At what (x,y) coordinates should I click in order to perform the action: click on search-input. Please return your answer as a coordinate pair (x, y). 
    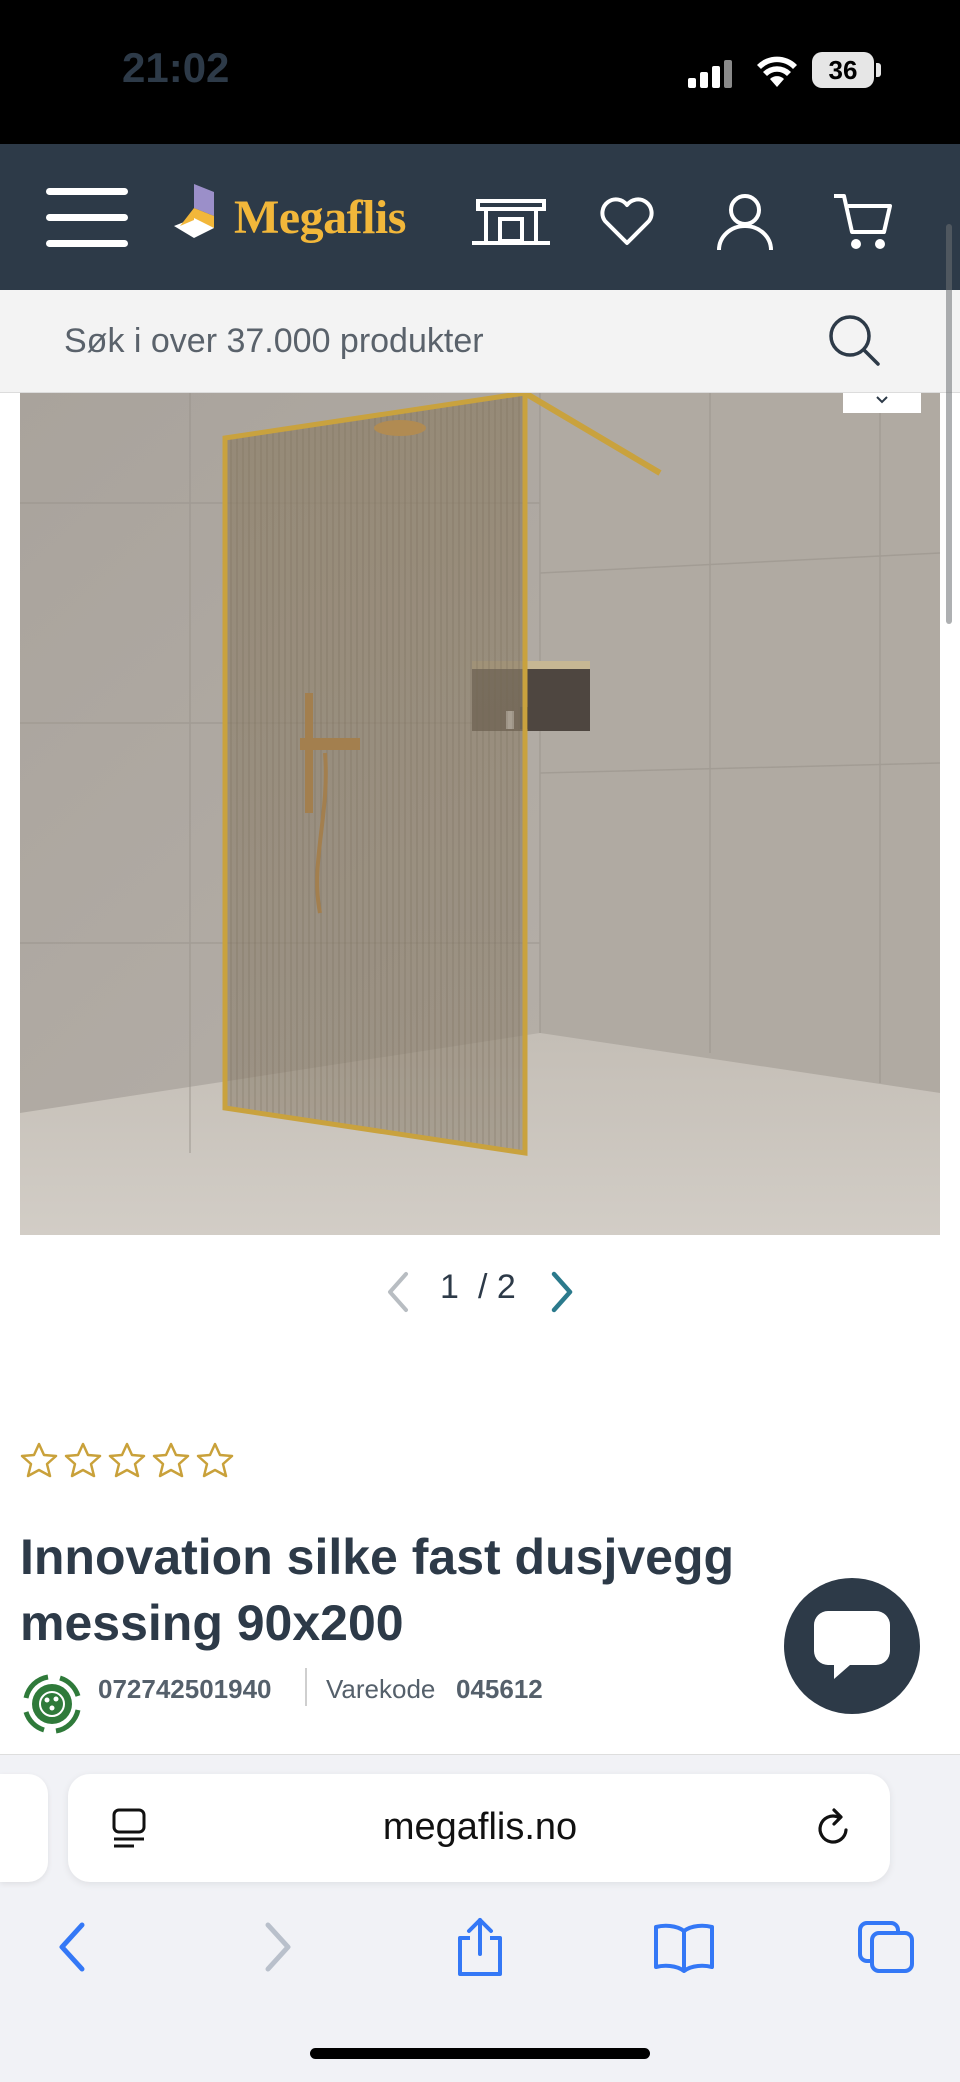
    Looking at the image, I should click on (414, 341).